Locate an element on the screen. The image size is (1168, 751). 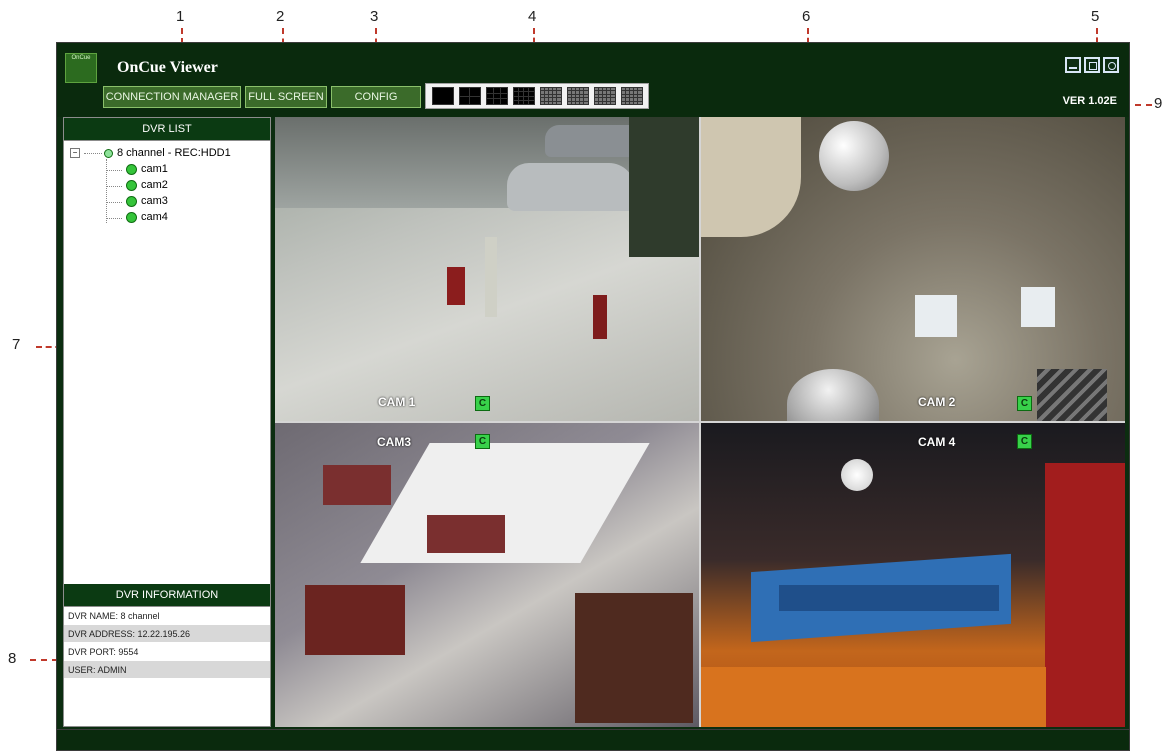
tree-item-cam4: cam4 is located at coordinates (147, 217).